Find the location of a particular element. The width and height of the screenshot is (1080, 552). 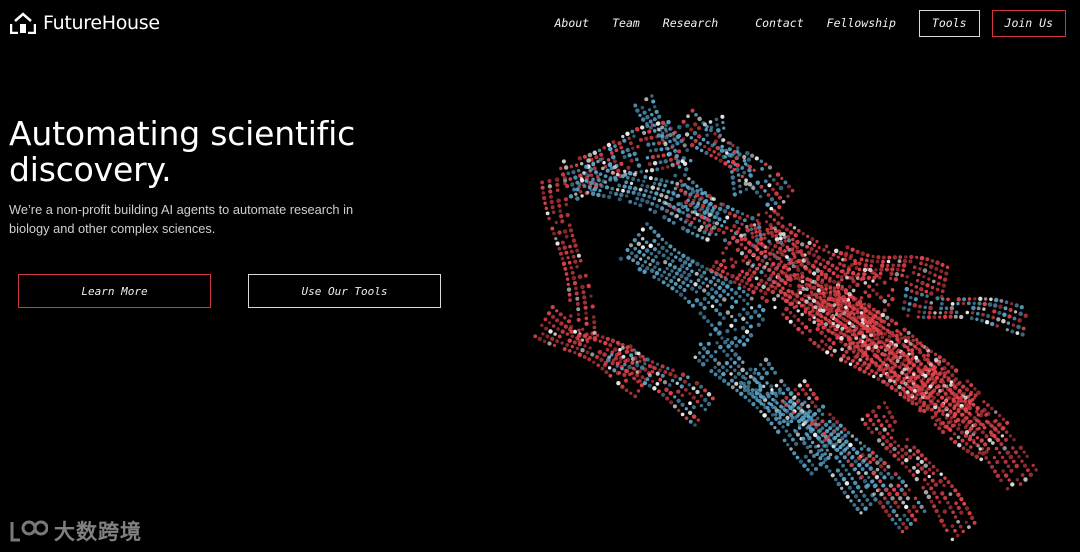

nav-team: Team is located at coordinates (626, 23).